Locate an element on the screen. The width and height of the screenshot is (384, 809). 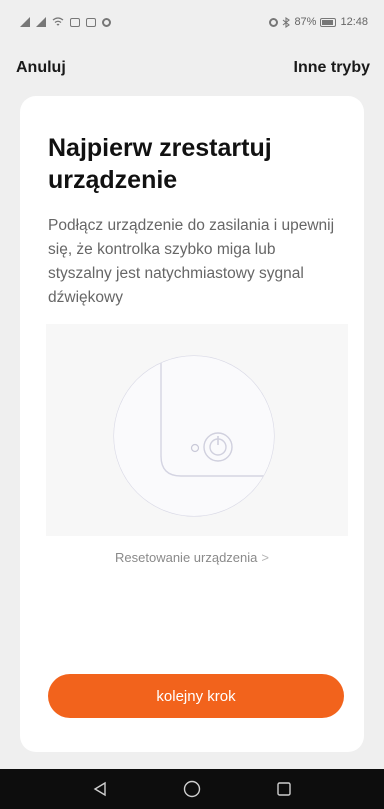
cancel-button: Anuluj is located at coordinates (41, 68).